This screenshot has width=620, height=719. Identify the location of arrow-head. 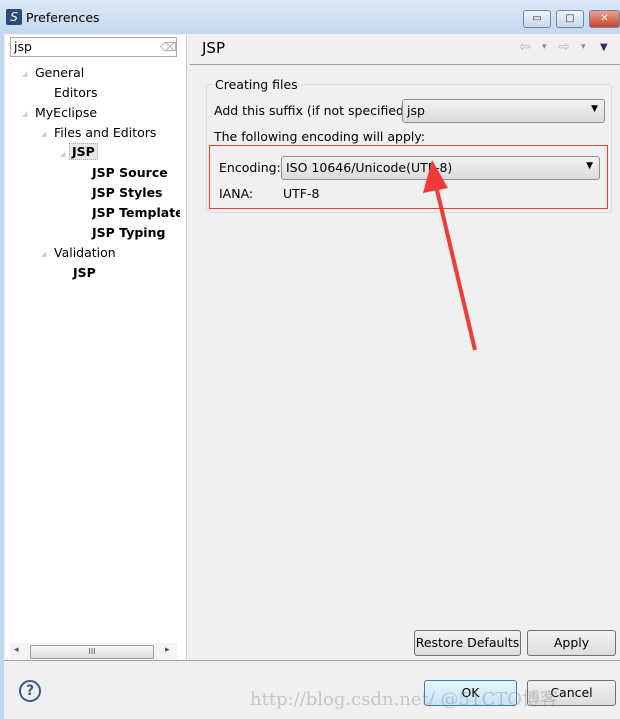
(435, 176).